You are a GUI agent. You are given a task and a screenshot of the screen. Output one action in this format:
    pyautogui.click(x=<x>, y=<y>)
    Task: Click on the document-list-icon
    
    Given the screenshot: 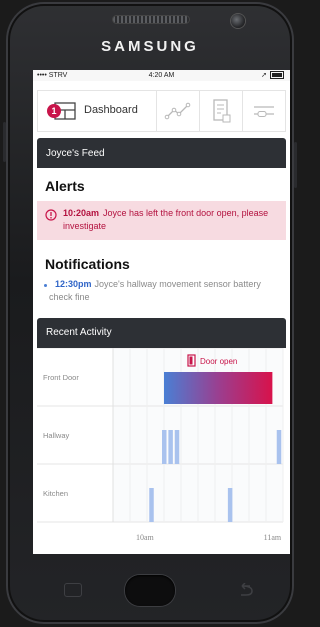 What is the action you would take?
    pyautogui.click(x=222, y=111)
    